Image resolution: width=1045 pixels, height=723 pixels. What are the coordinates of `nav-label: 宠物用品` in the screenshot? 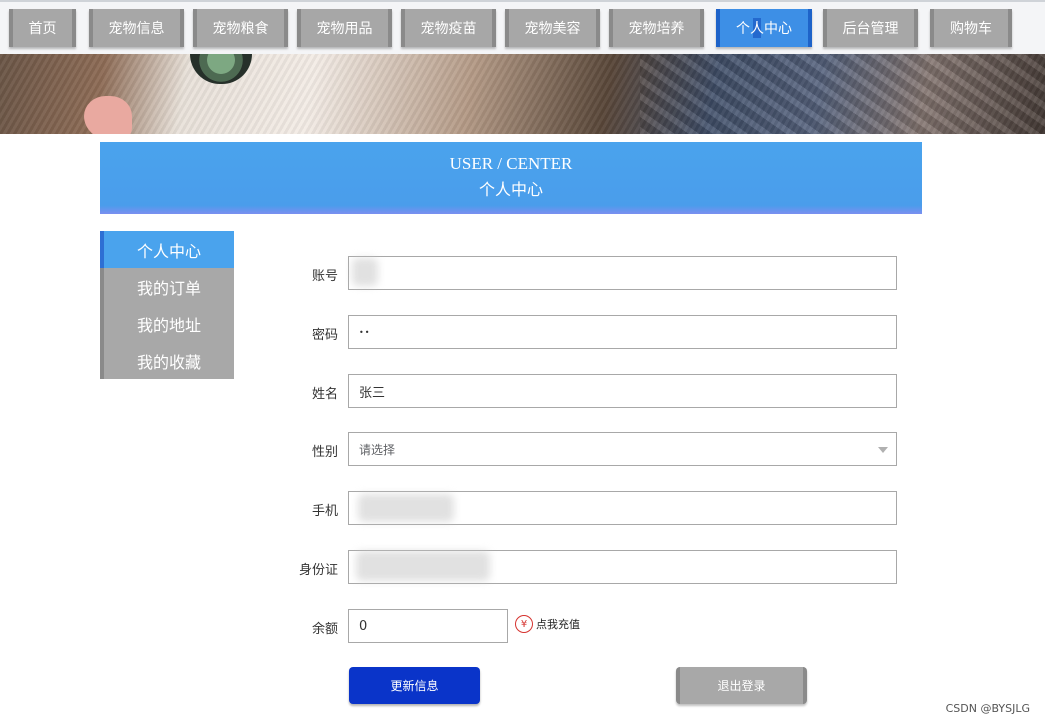 It's located at (344, 29).